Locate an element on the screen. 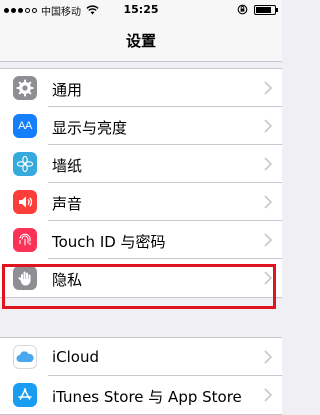  status-bar: 中国移动 15:25 is located at coordinates (141, 10).